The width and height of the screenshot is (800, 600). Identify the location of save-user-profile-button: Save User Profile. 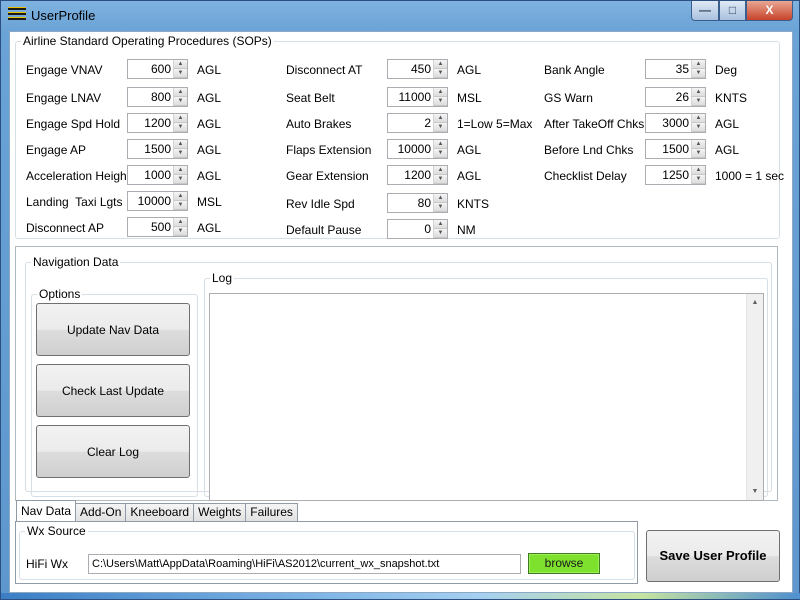
(713, 556).